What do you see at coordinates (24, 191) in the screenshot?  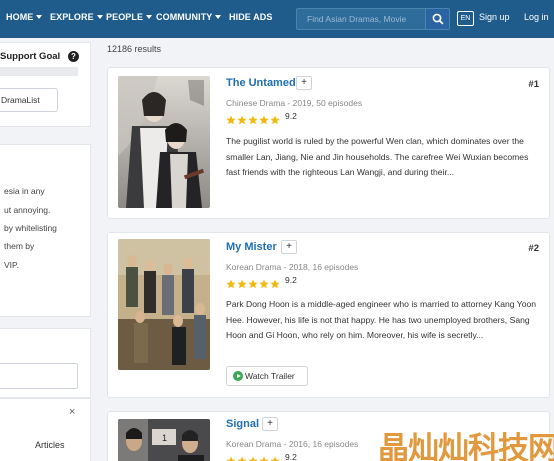 I see `notice-line: esia in any` at bounding box center [24, 191].